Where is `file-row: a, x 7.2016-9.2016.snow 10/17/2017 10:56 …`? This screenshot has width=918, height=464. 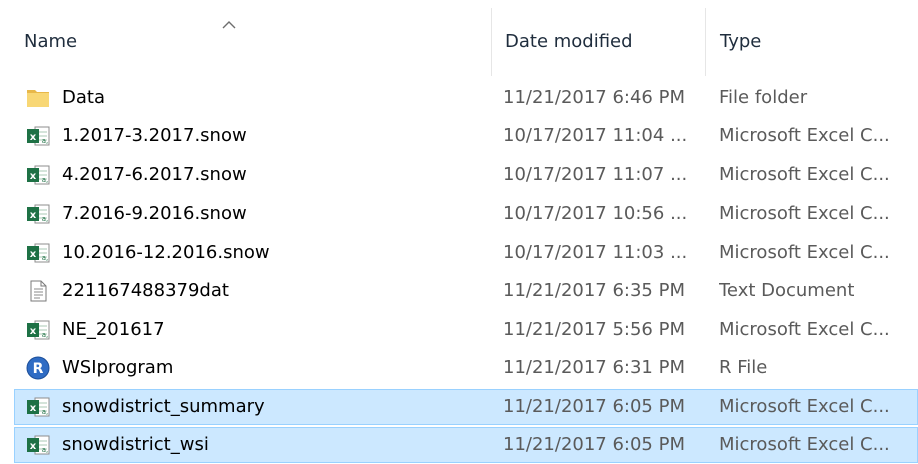 file-row: a, x 7.2016-9.2016.snow 10/17/2017 10:56 … is located at coordinates (466, 214).